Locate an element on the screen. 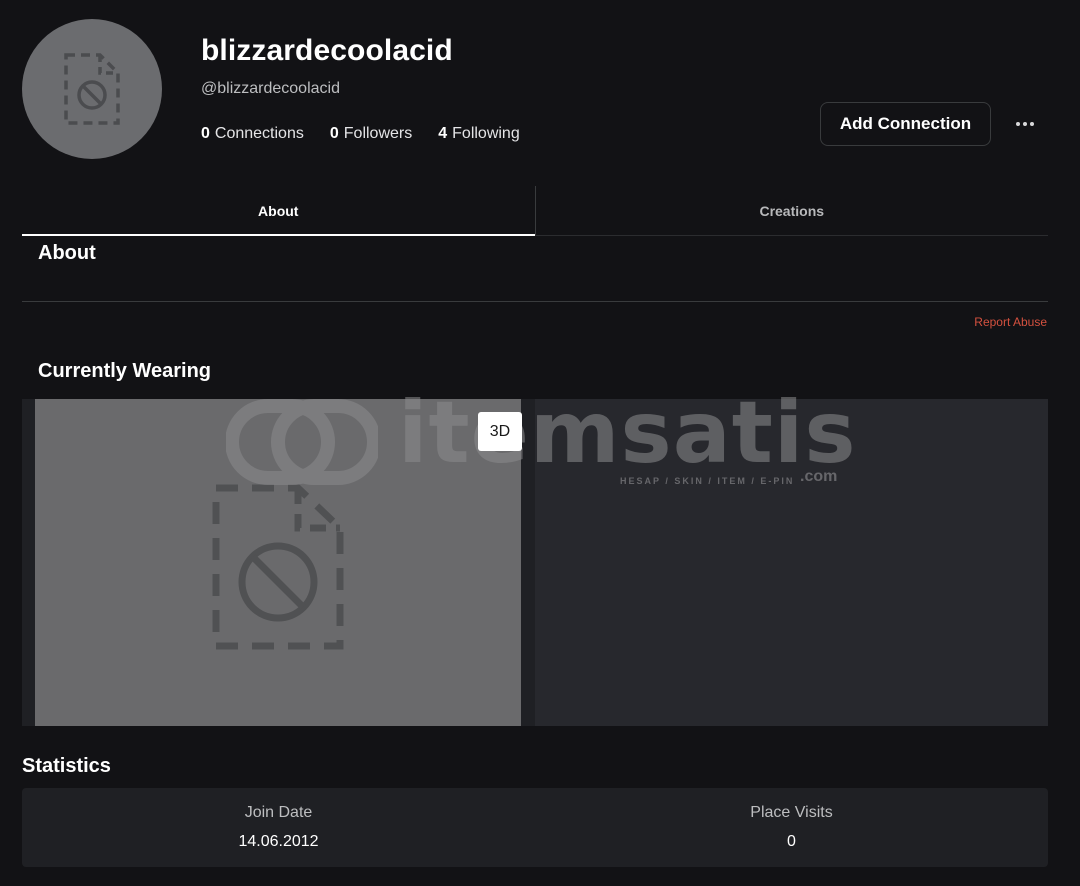 This screenshot has width=1080, height=886. display-name: blizzardecoolacid is located at coordinates (327, 50).